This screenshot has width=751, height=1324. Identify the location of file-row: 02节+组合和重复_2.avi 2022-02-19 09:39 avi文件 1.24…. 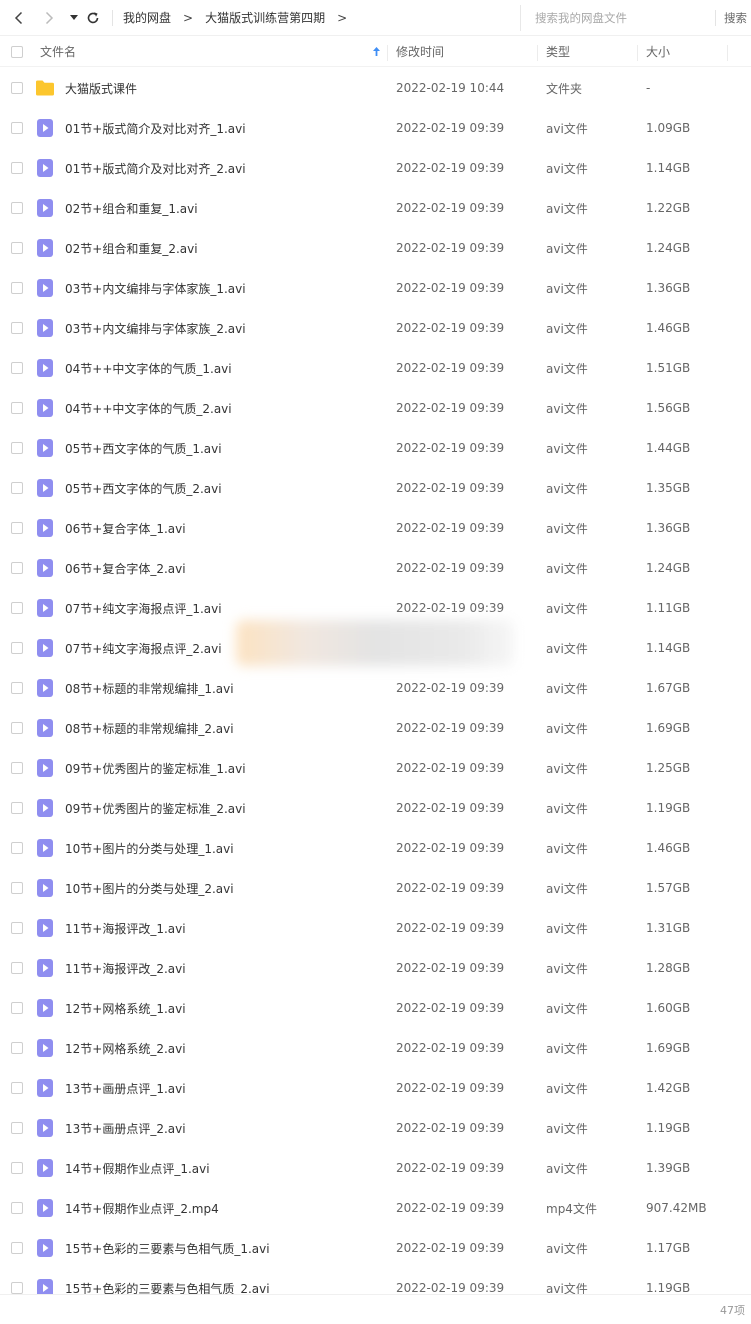
(375, 248).